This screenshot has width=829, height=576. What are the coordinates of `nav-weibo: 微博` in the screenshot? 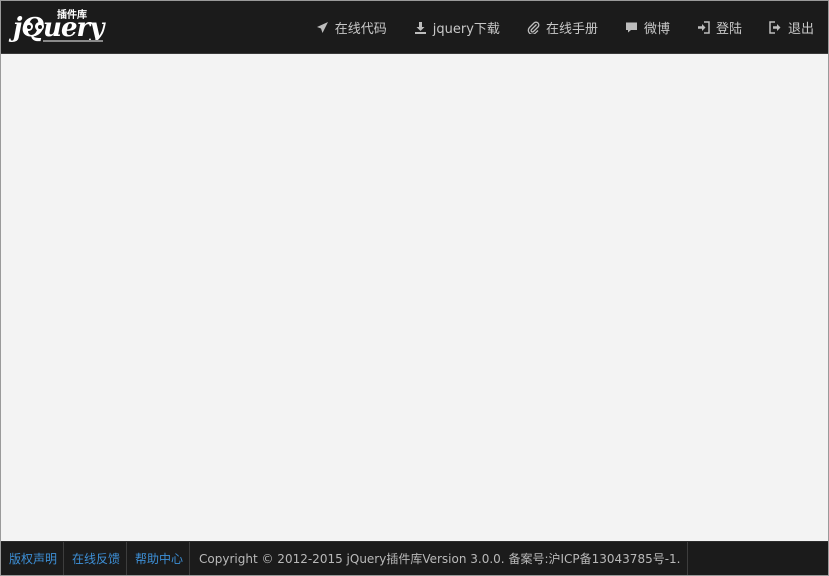 It's located at (647, 27).